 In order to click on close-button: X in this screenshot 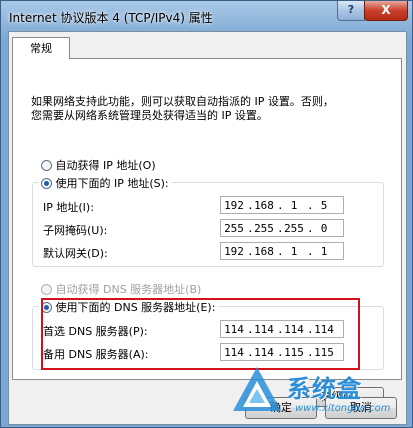, I will do `click(386, 11)`.